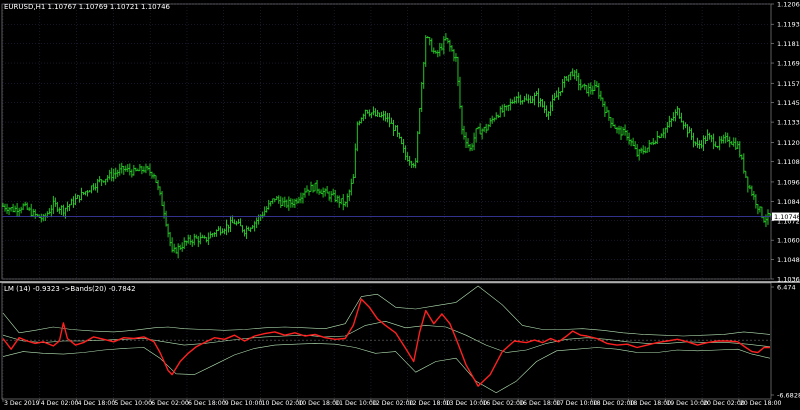  Describe the element at coordinates (386, 311) in the screenshot. I see `upper-band-line` at that location.